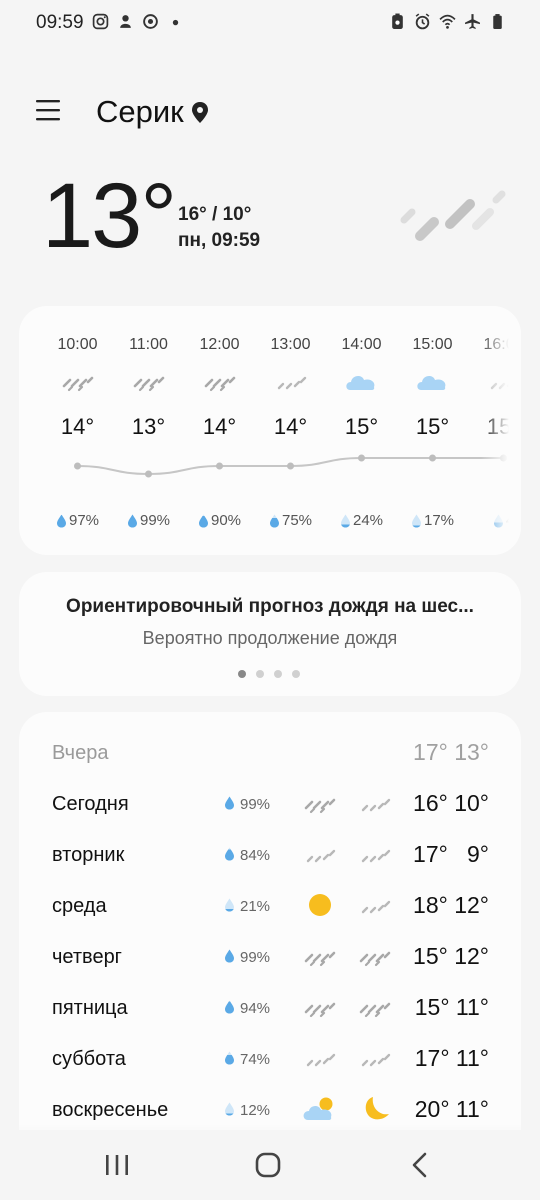 The height and width of the screenshot is (1200, 540). Describe the element at coordinates (420, 1165) in the screenshot. I see `back-icon` at that location.